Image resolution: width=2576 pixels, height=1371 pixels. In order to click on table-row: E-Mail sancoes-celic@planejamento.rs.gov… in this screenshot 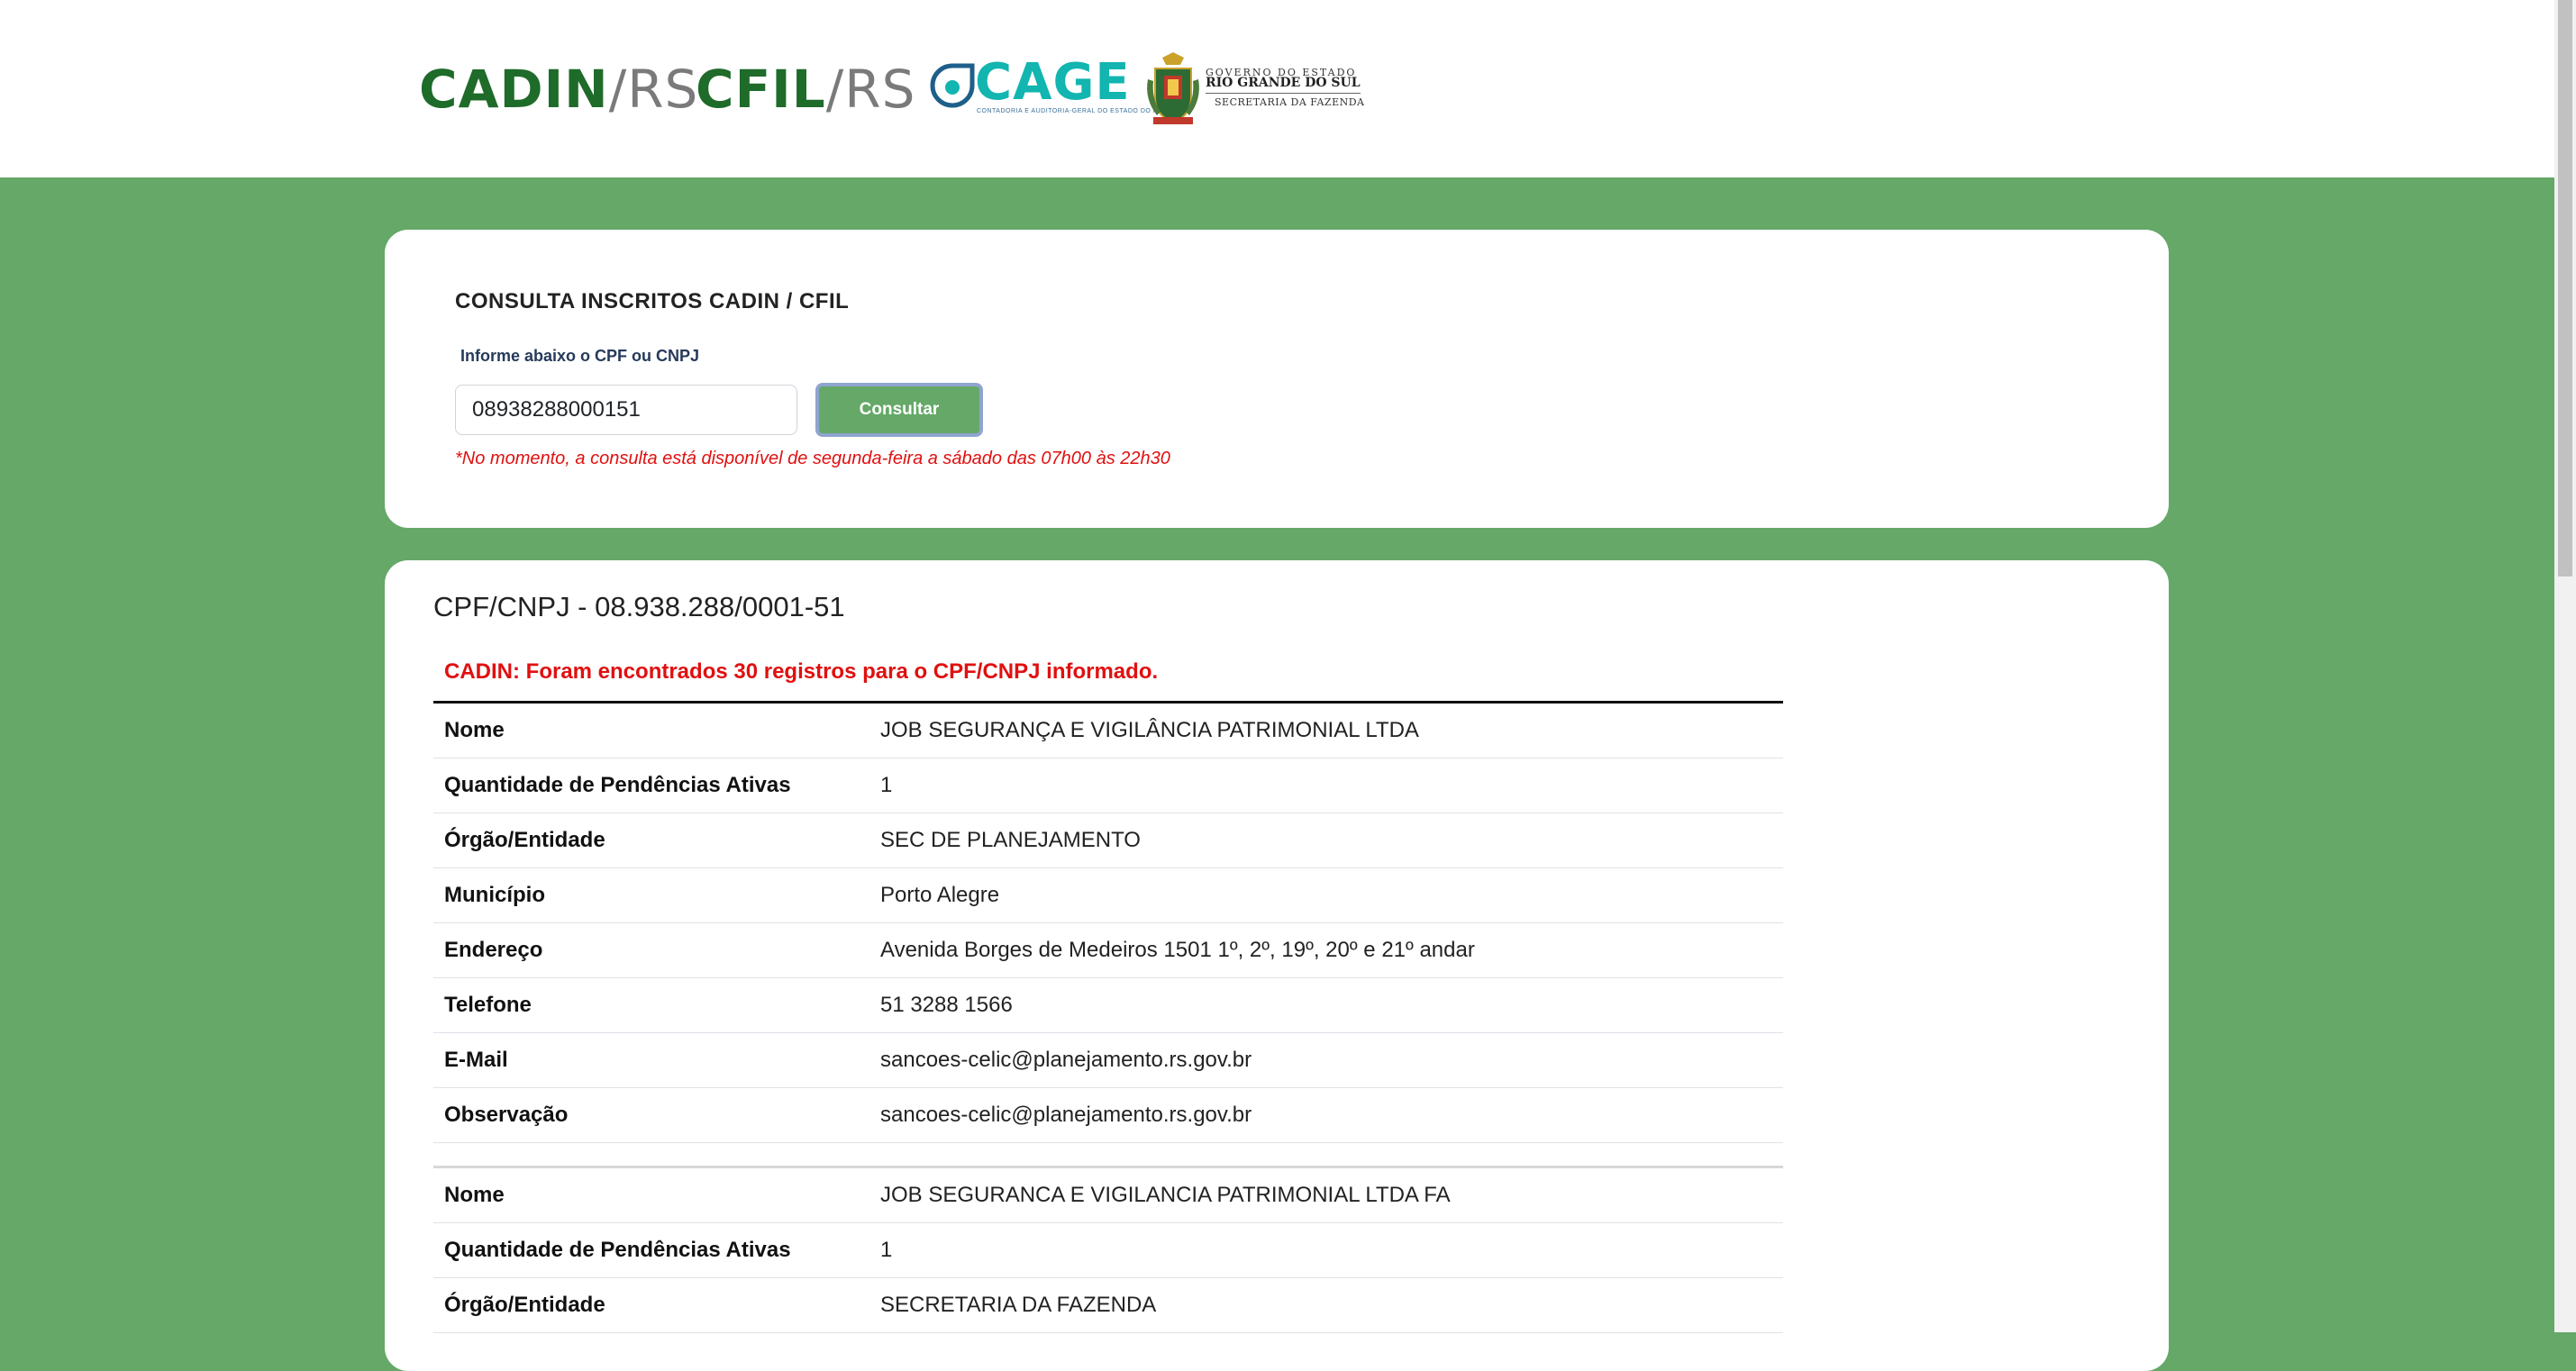, I will do `click(1108, 1060)`.